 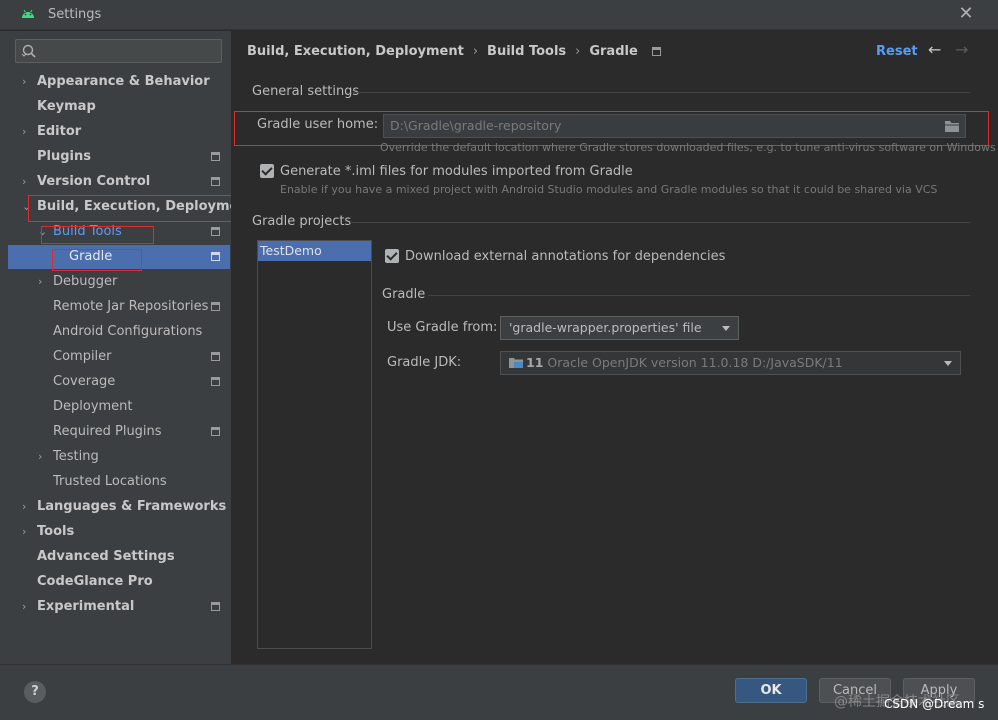 I want to click on gradle-section-title: Gradle, so click(x=404, y=294).